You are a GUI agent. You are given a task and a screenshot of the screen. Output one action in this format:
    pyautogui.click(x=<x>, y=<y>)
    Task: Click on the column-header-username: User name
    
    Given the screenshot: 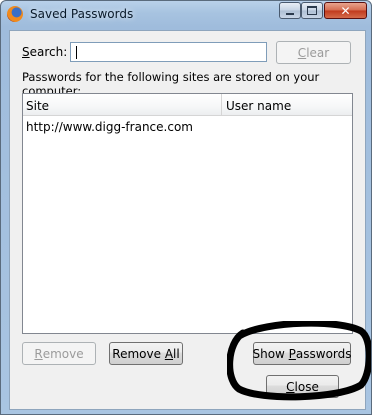 What is the action you would take?
    pyautogui.click(x=258, y=106)
    